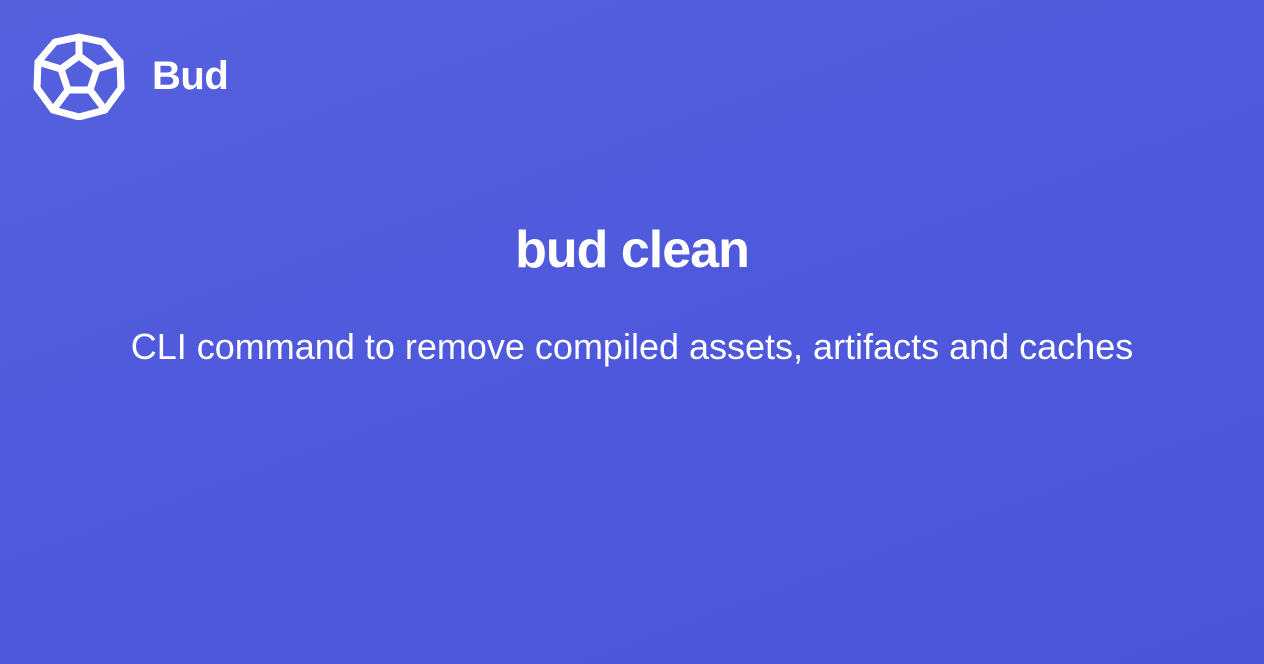 The image size is (1264, 664). Describe the element at coordinates (190, 76) in the screenshot. I see `brand-name: Bud` at that location.